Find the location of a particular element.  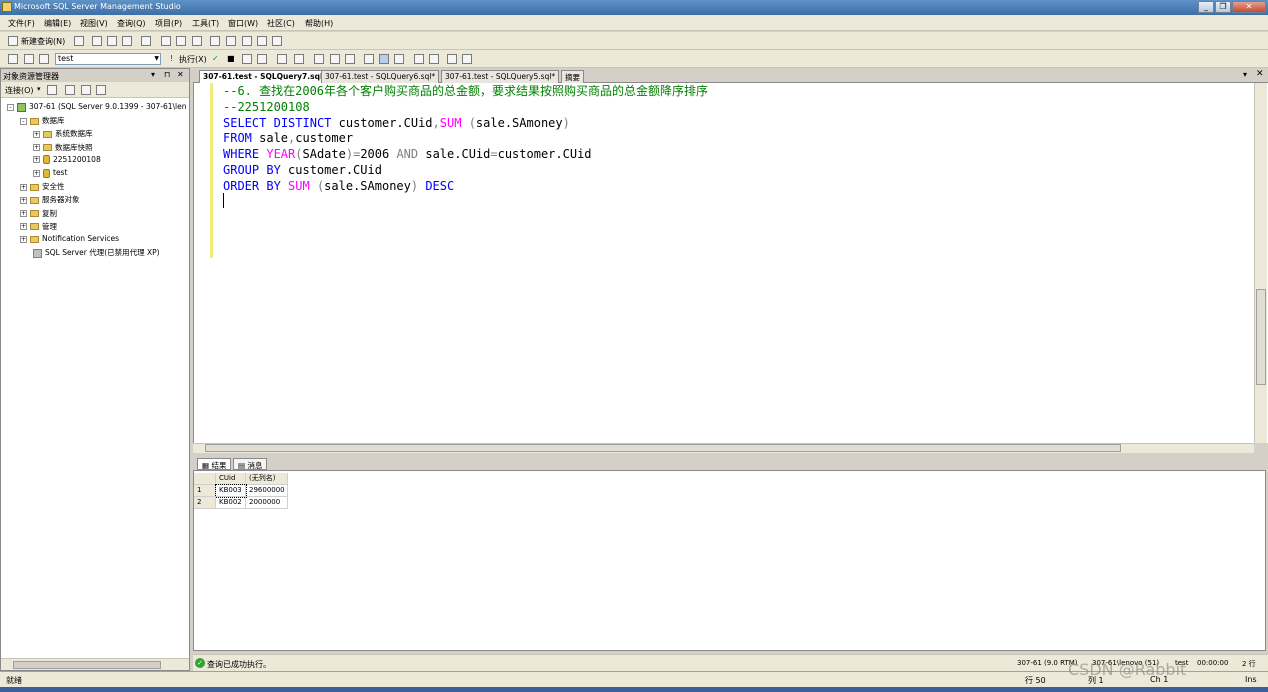

display-plan-icon is located at coordinates (247, 59).